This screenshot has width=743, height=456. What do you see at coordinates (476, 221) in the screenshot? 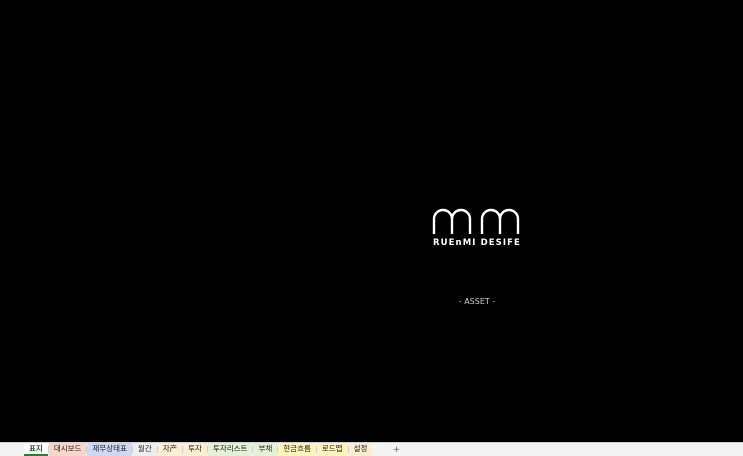
I see `logo-mark-icon` at bounding box center [476, 221].